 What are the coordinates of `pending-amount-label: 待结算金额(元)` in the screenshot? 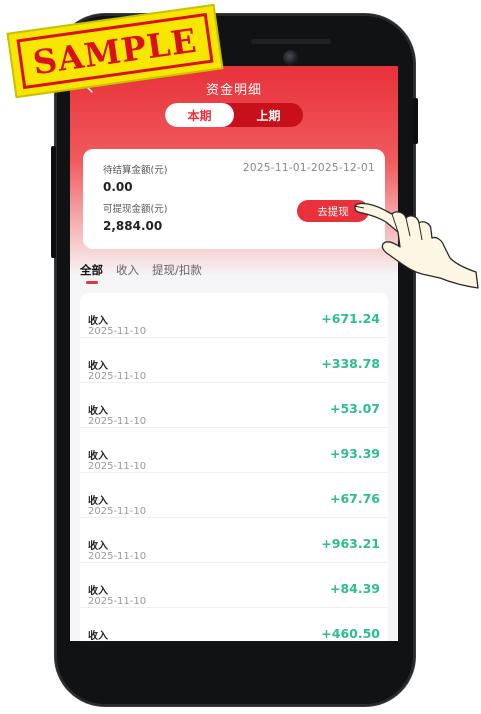 It's located at (135, 170).